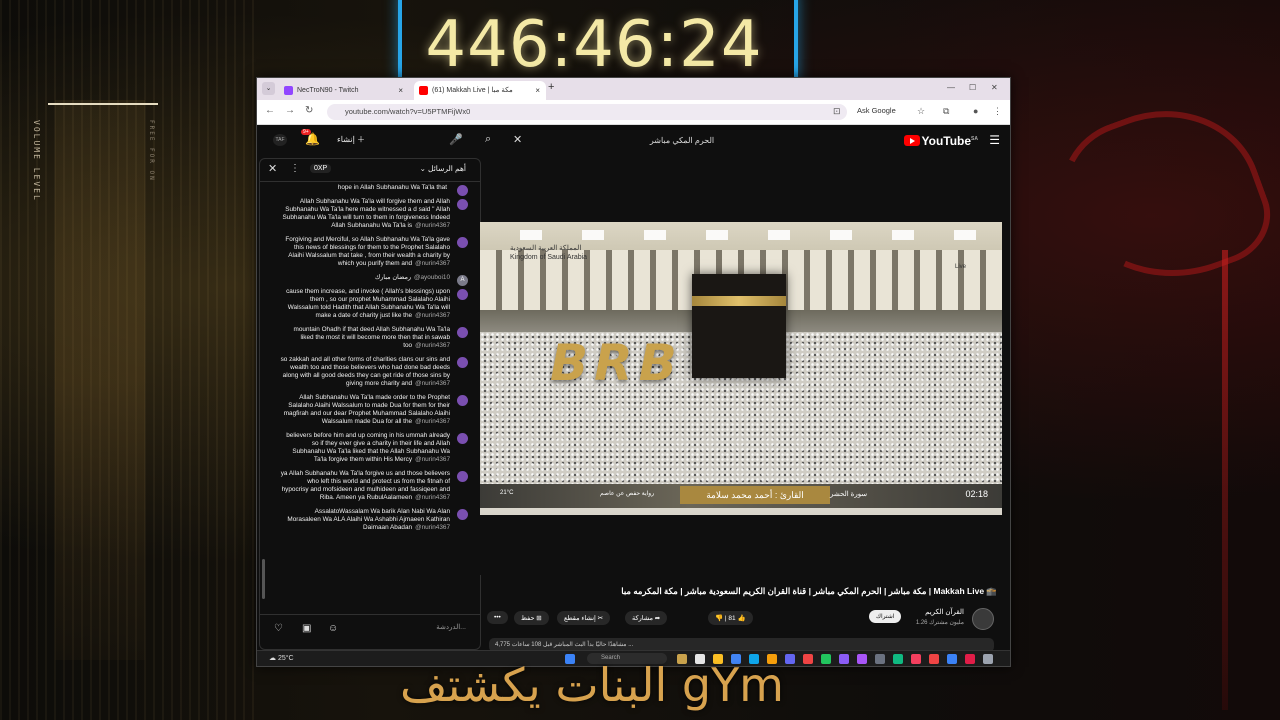 Image resolution: width=1280 pixels, height=720 pixels. Describe the element at coordinates (682, 141) in the screenshot. I see `search-input: الحرم المكي مباشر` at that location.